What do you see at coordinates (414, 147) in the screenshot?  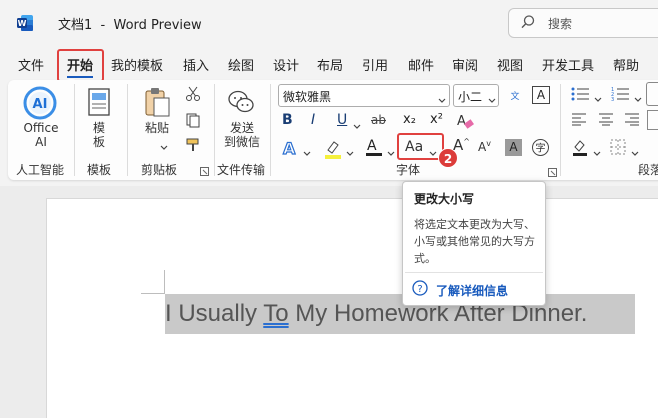 I see `change-case-button: Aa` at bounding box center [414, 147].